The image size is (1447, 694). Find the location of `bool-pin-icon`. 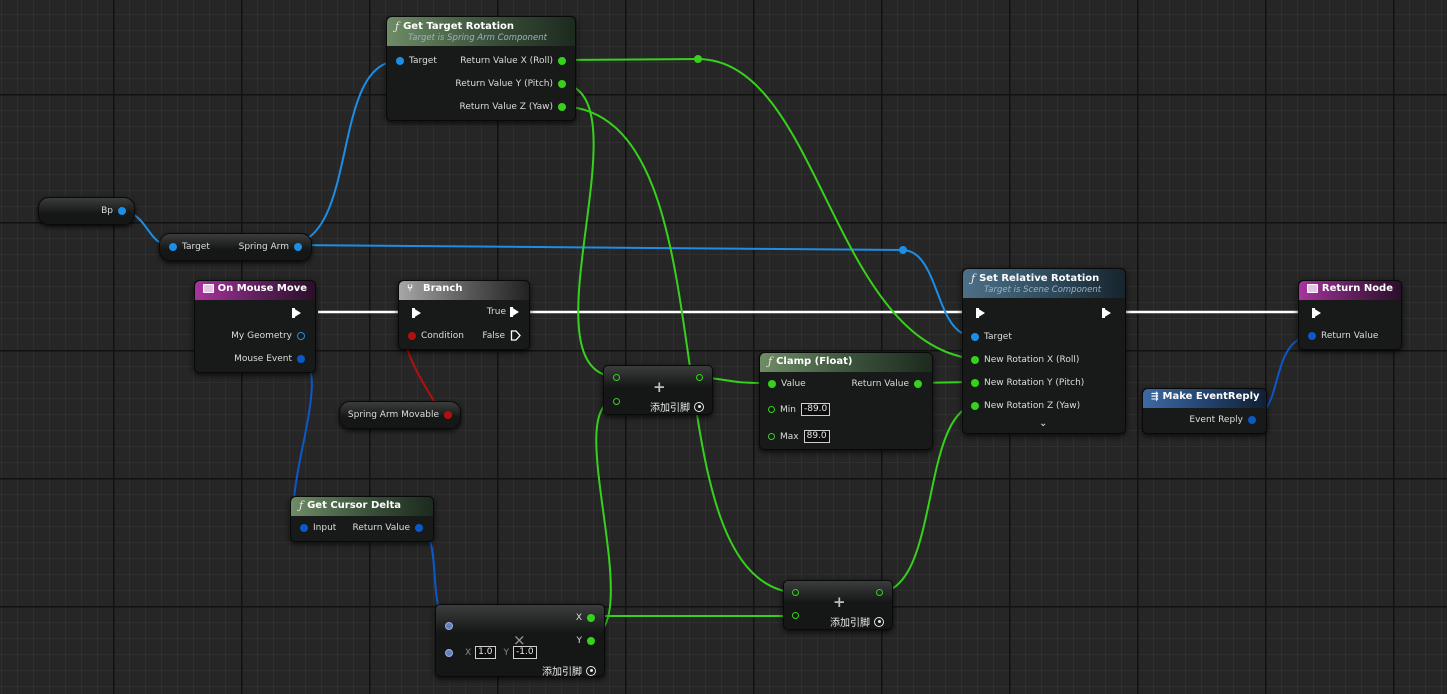

bool-pin-icon is located at coordinates (412, 336).